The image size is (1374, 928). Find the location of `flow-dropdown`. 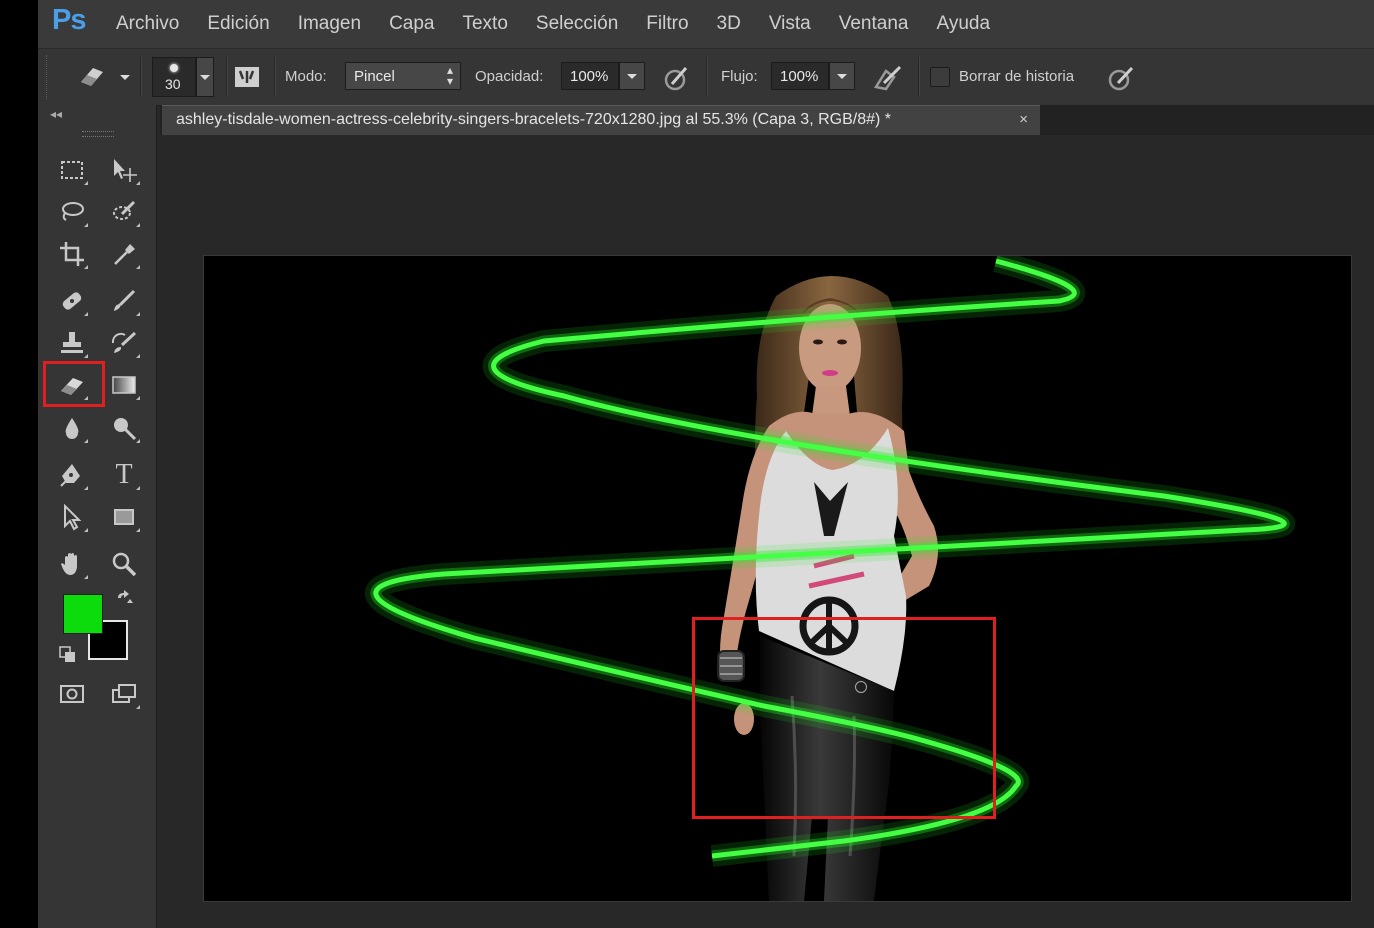

flow-dropdown is located at coordinates (842, 76).